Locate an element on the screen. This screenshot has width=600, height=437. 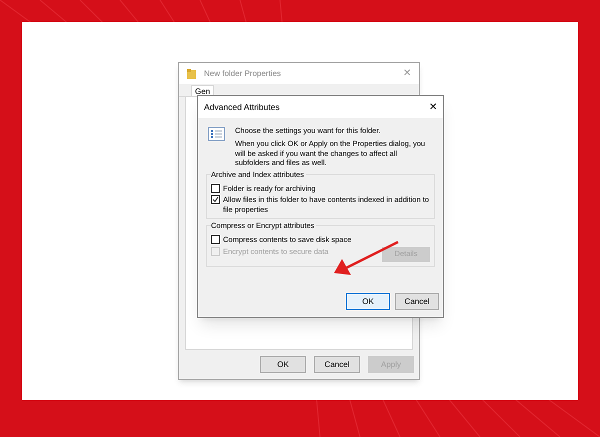
check-icon is located at coordinates (215, 199).